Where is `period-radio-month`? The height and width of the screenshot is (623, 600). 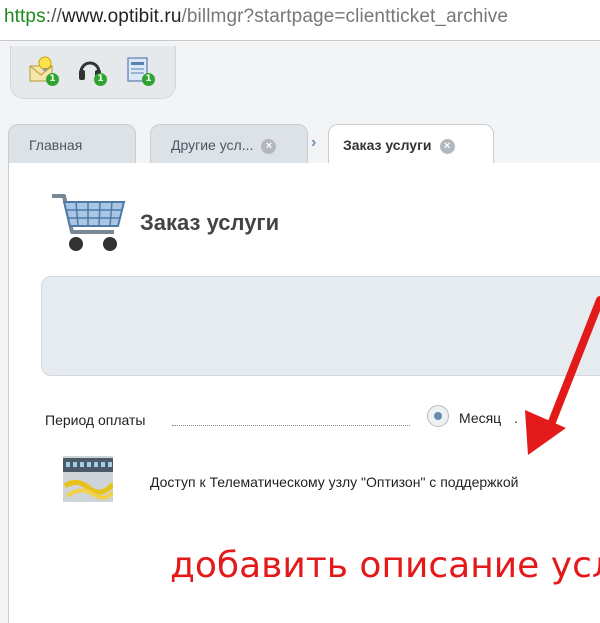
period-radio-month is located at coordinates (438, 416).